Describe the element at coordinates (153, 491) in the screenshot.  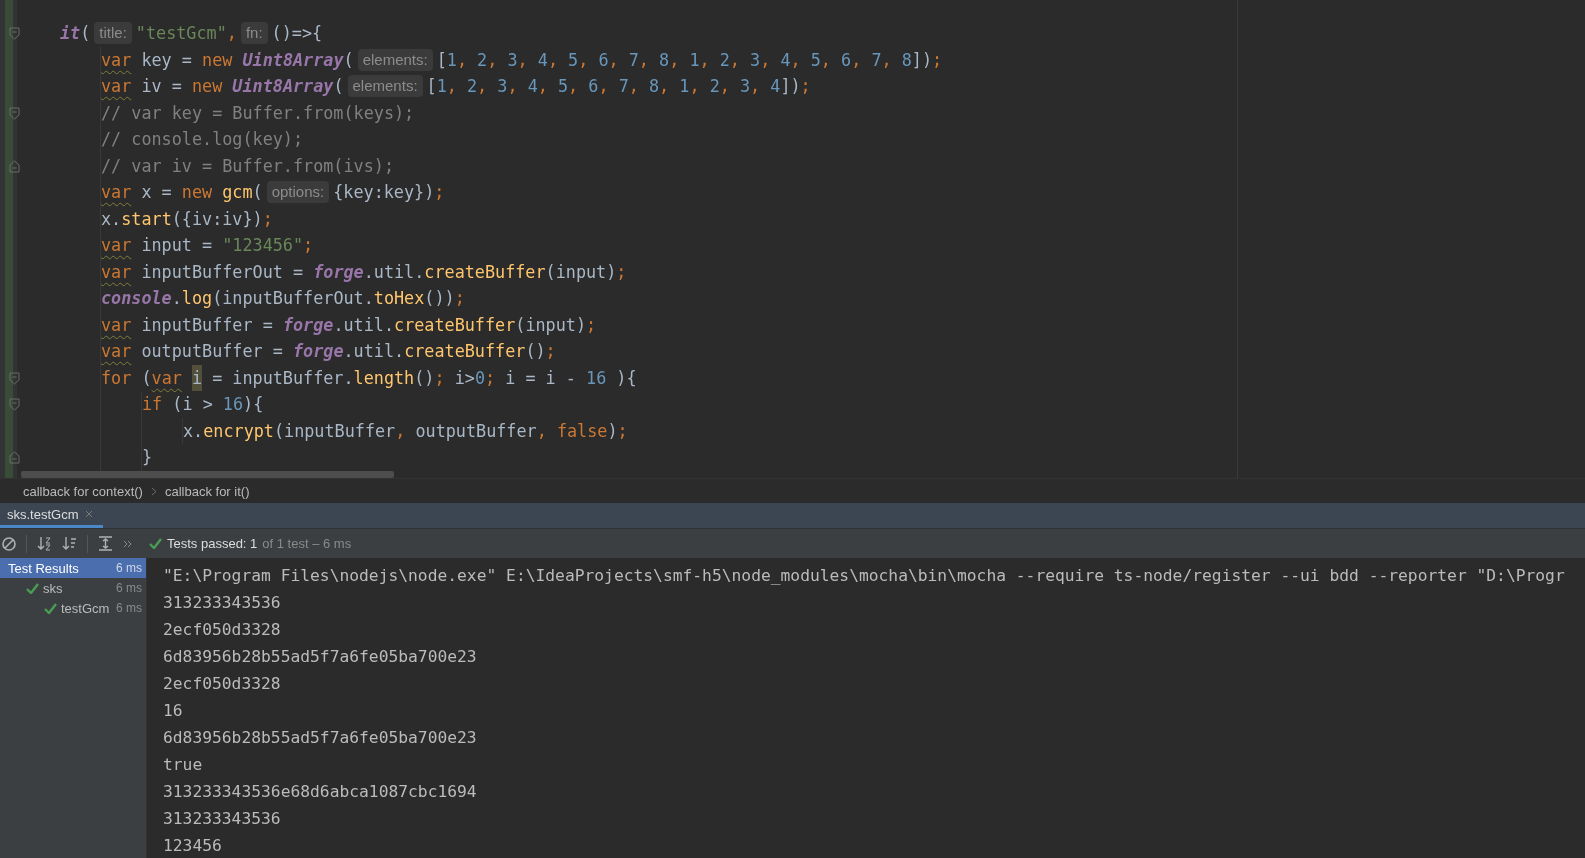
I see `chevron-icon` at that location.